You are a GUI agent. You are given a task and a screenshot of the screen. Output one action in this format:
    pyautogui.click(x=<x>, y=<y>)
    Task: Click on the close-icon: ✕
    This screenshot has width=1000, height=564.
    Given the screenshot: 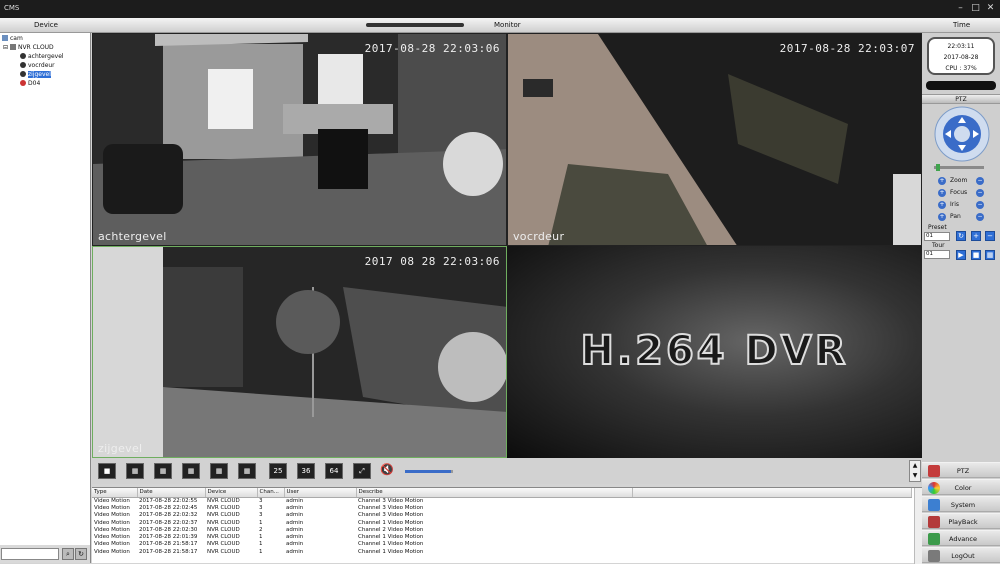 What is the action you would take?
    pyautogui.click(x=990, y=8)
    